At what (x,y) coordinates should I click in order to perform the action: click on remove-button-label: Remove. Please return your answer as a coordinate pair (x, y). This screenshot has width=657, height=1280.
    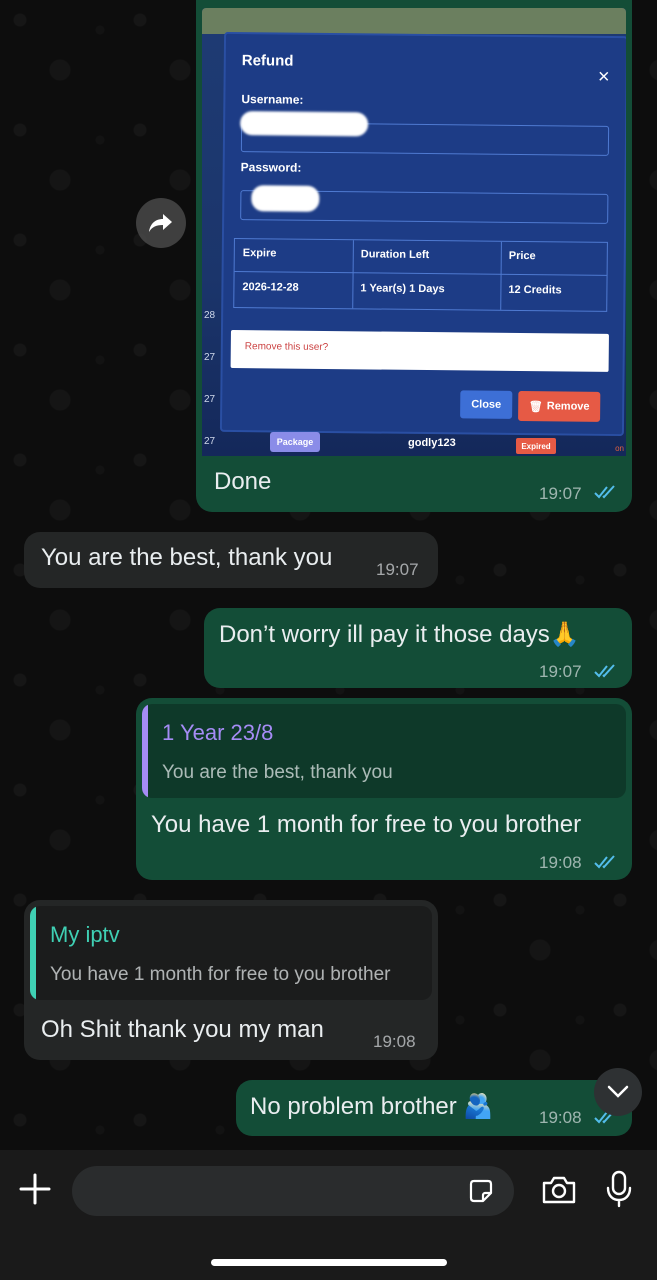
    Looking at the image, I should click on (568, 406).